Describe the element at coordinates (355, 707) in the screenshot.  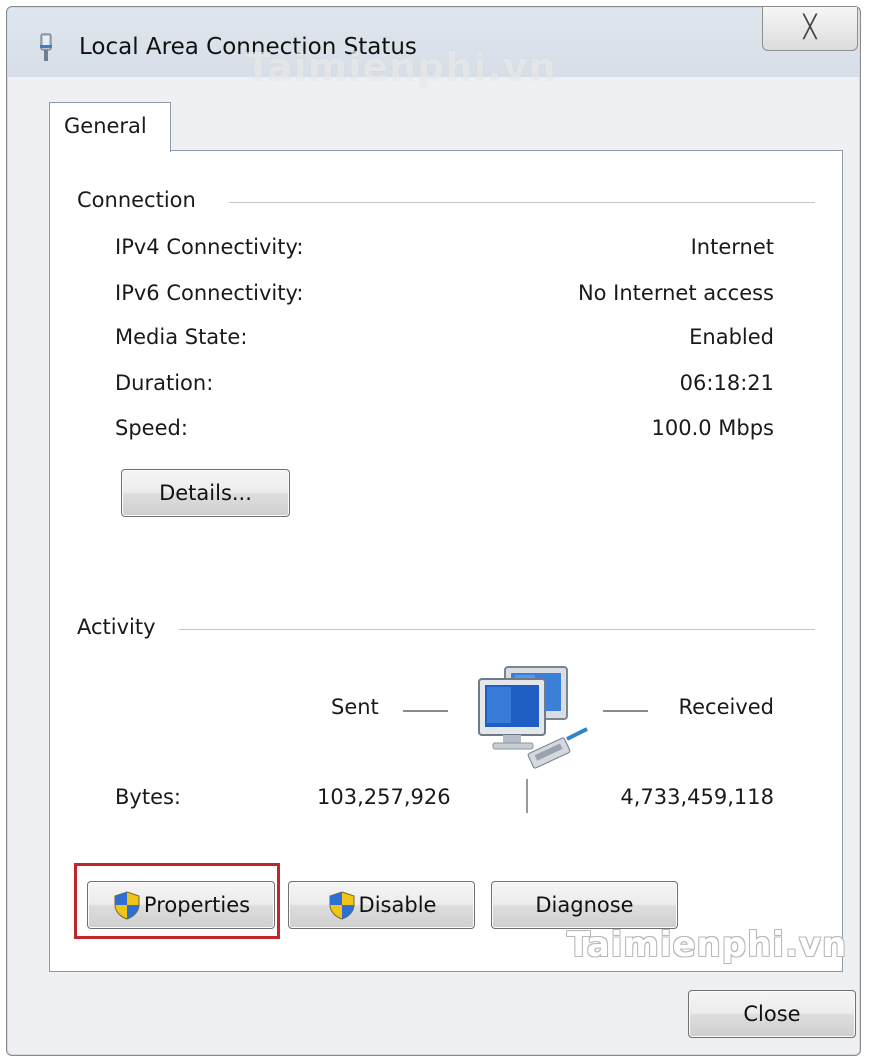
I see `sent-label: Sent` at that location.